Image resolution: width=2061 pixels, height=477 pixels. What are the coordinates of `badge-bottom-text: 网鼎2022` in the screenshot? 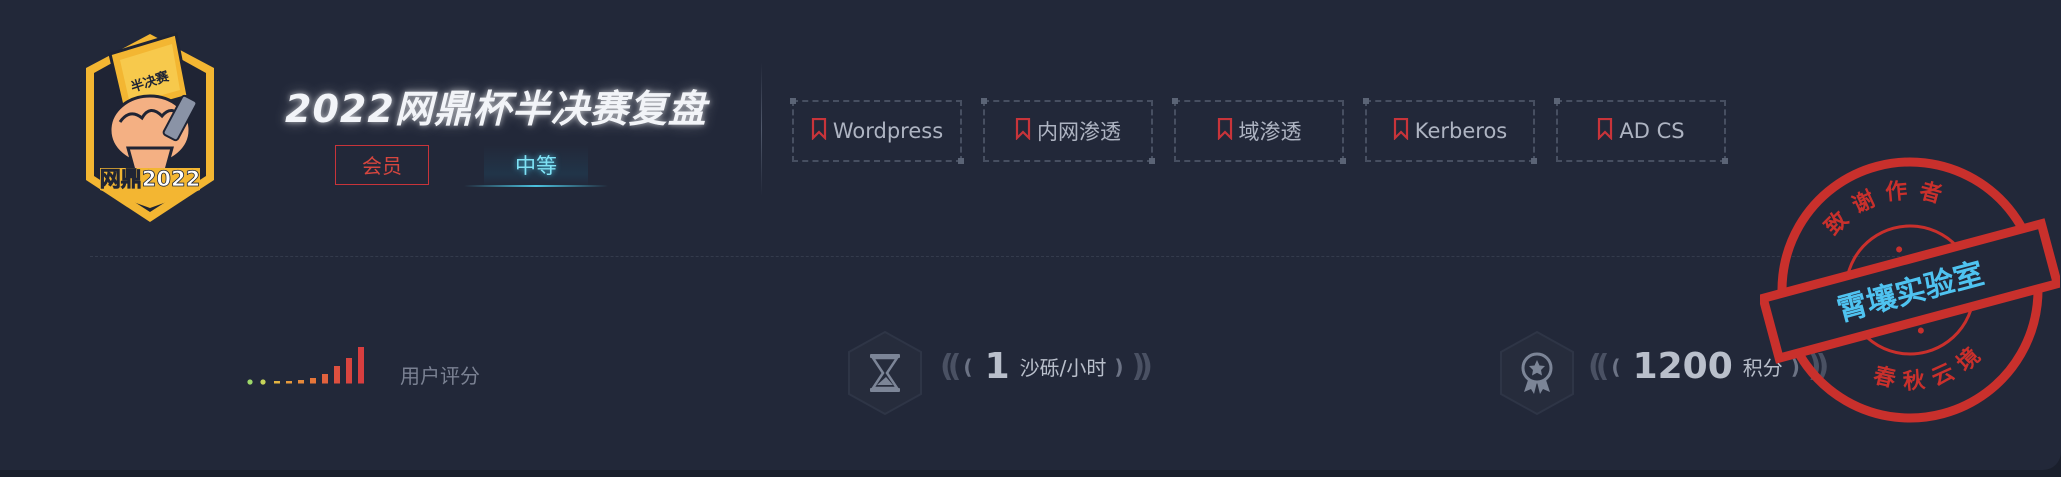 It's located at (150, 179).